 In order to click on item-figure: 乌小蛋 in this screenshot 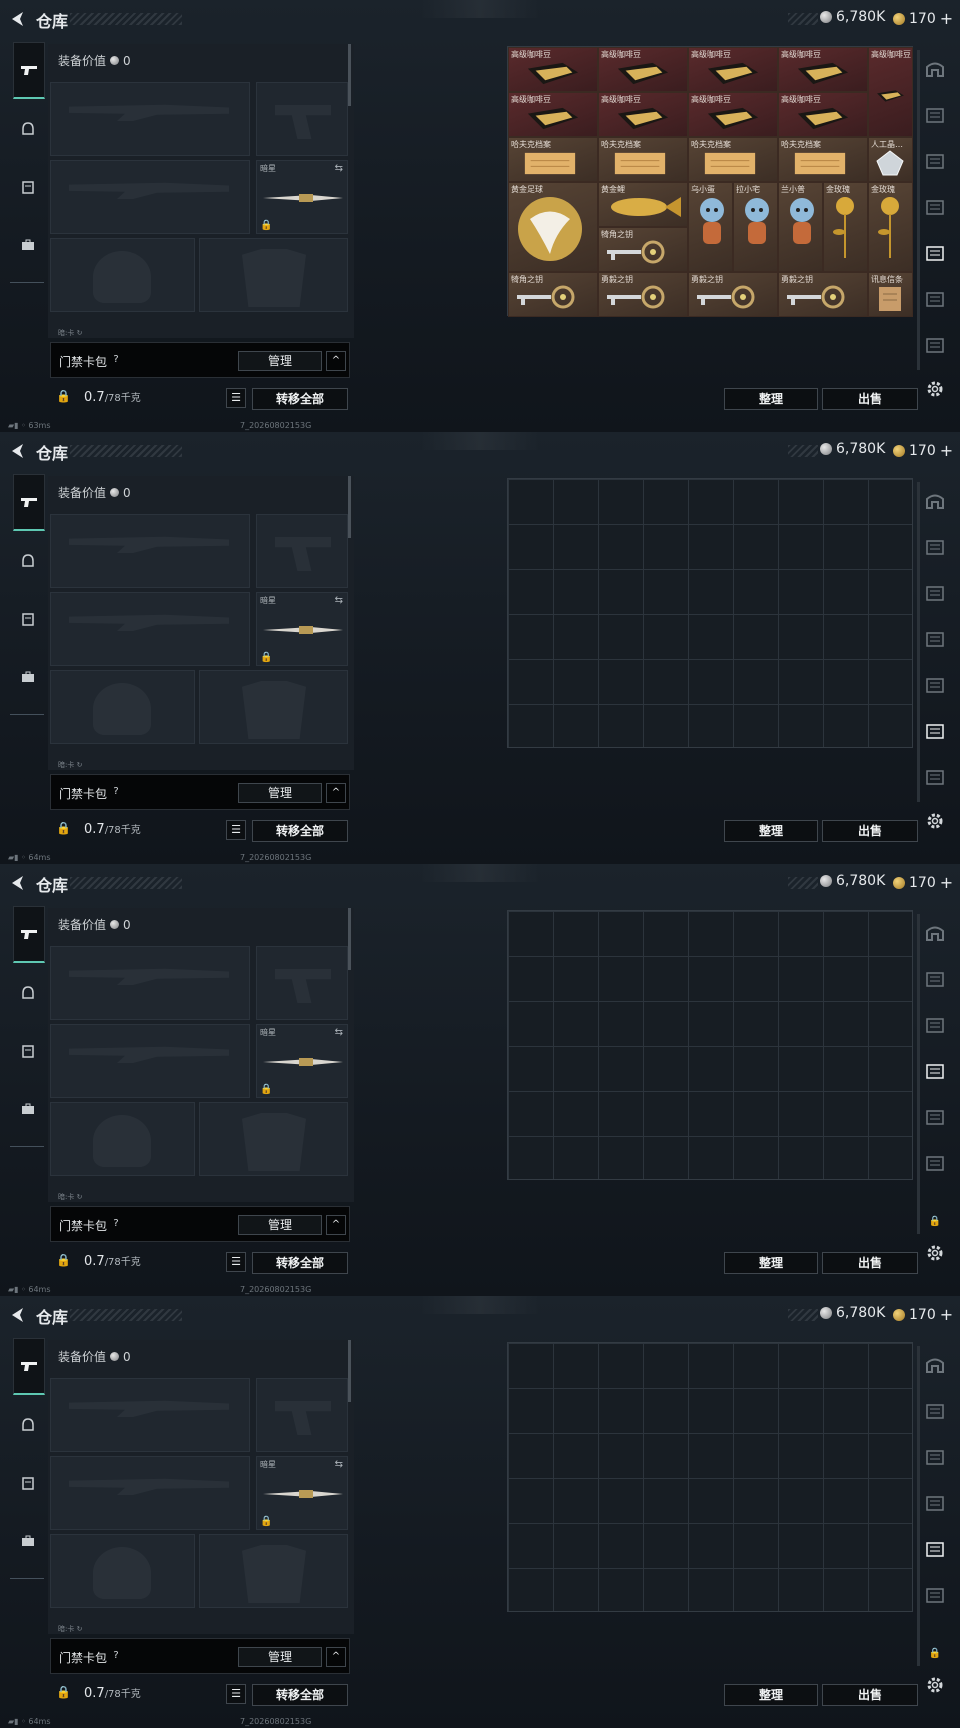, I will do `click(710, 227)`.